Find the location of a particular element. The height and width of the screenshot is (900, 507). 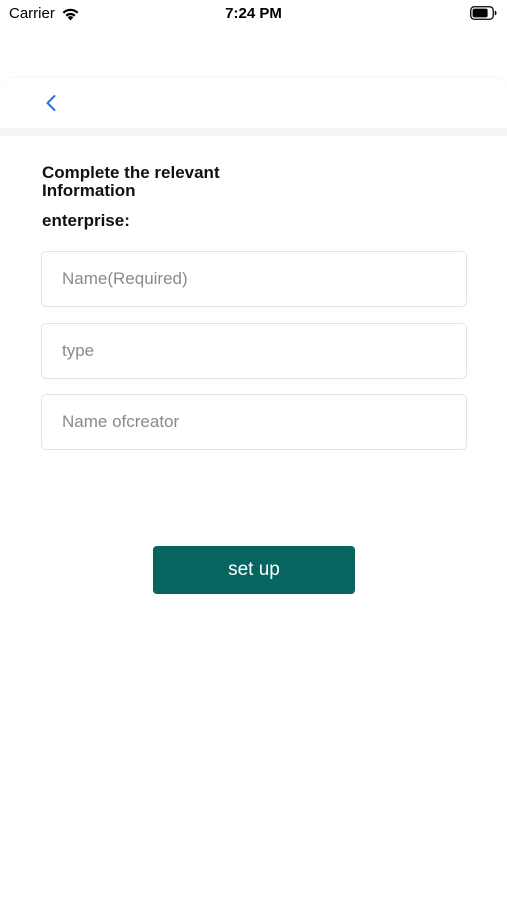

creator-name-field is located at coordinates (254, 422).